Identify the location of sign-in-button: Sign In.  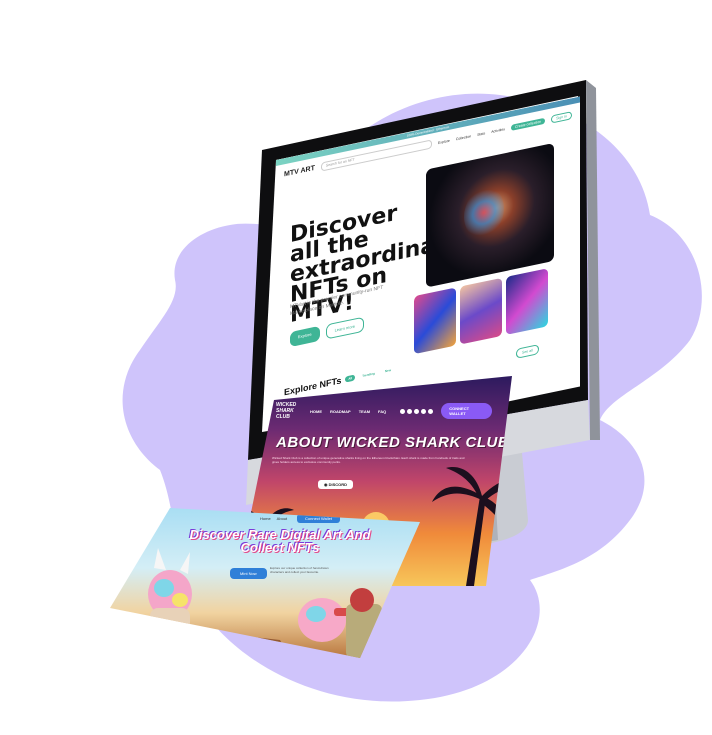
(561, 117).